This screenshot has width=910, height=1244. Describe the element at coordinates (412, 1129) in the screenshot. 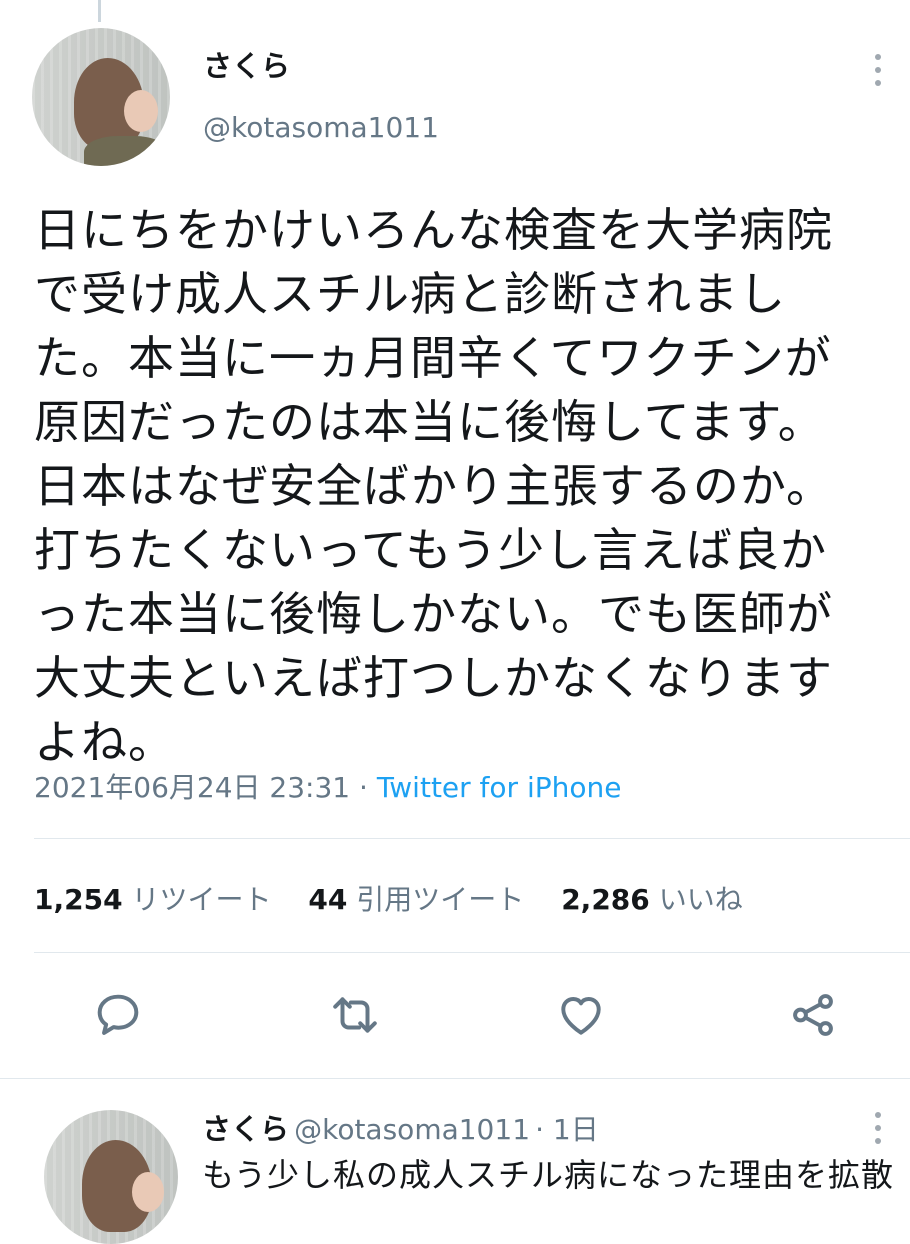

I see `reply-author-handle: @kotasoma1011` at that location.